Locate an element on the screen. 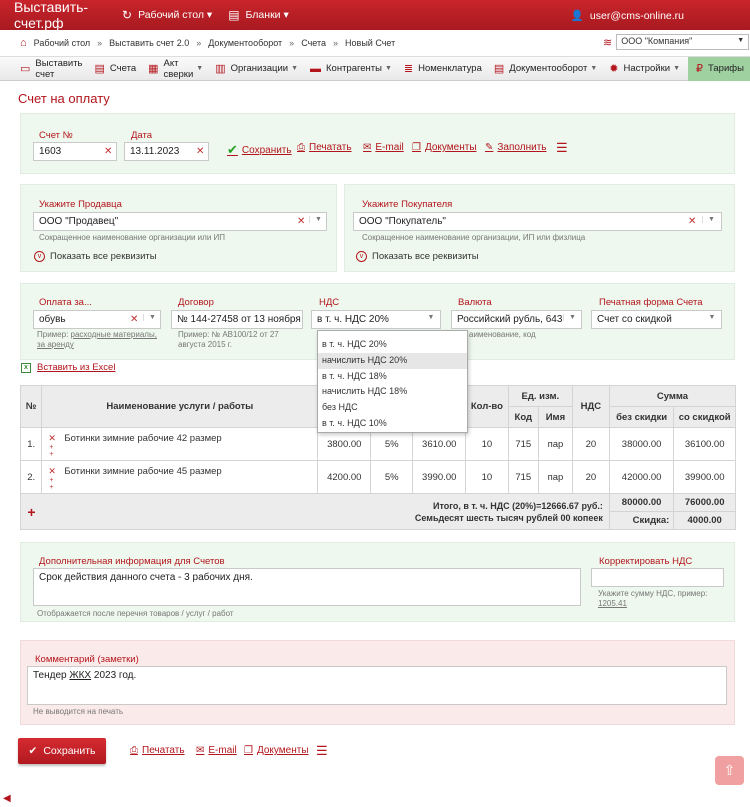 The height and width of the screenshot is (807, 750). total-sum: 80000.00 is located at coordinates (641, 502).